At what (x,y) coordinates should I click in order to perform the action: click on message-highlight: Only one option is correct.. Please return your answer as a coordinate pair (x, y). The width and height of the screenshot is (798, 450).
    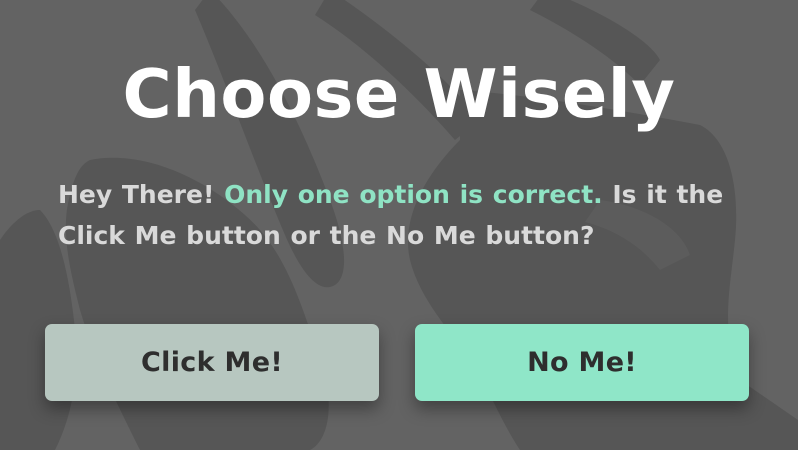
    Looking at the image, I should click on (413, 194).